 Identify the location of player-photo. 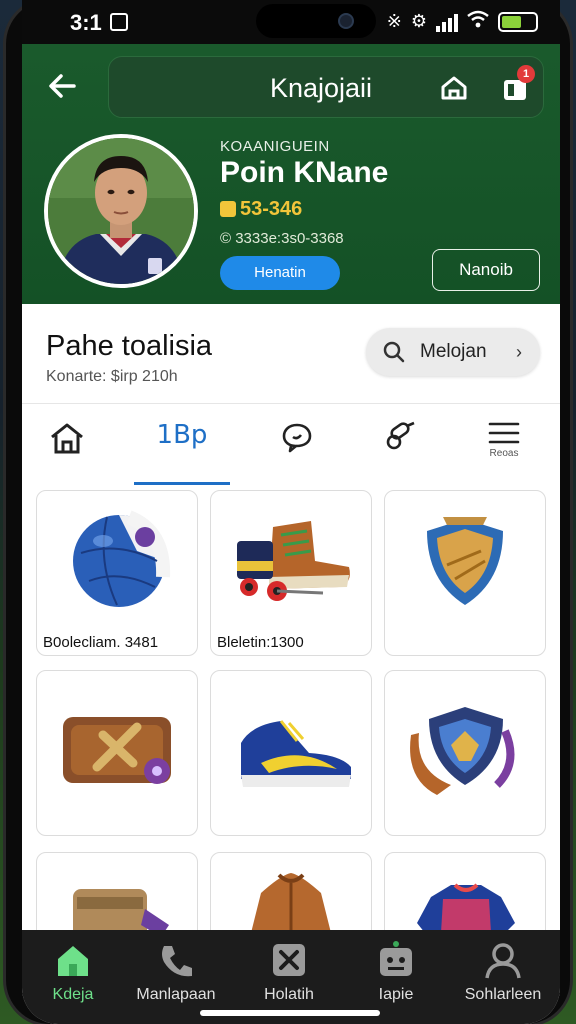
(121, 211).